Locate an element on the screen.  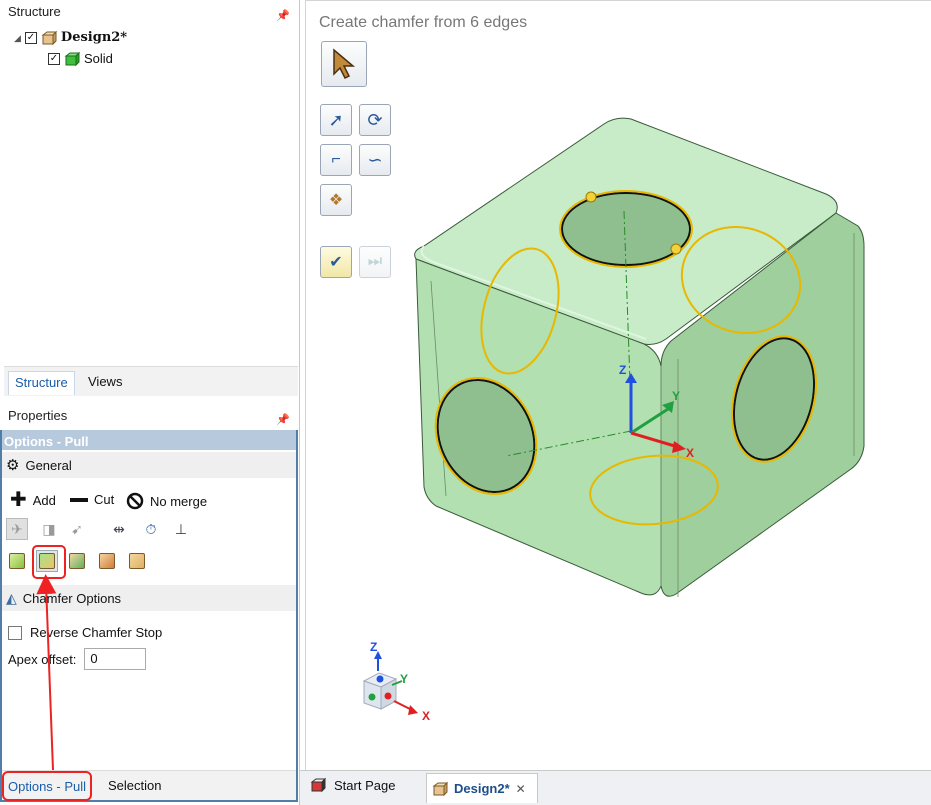
reverse-chamfer-stop-option: Reverse Chamfer Stop is located at coordinates (85, 632).